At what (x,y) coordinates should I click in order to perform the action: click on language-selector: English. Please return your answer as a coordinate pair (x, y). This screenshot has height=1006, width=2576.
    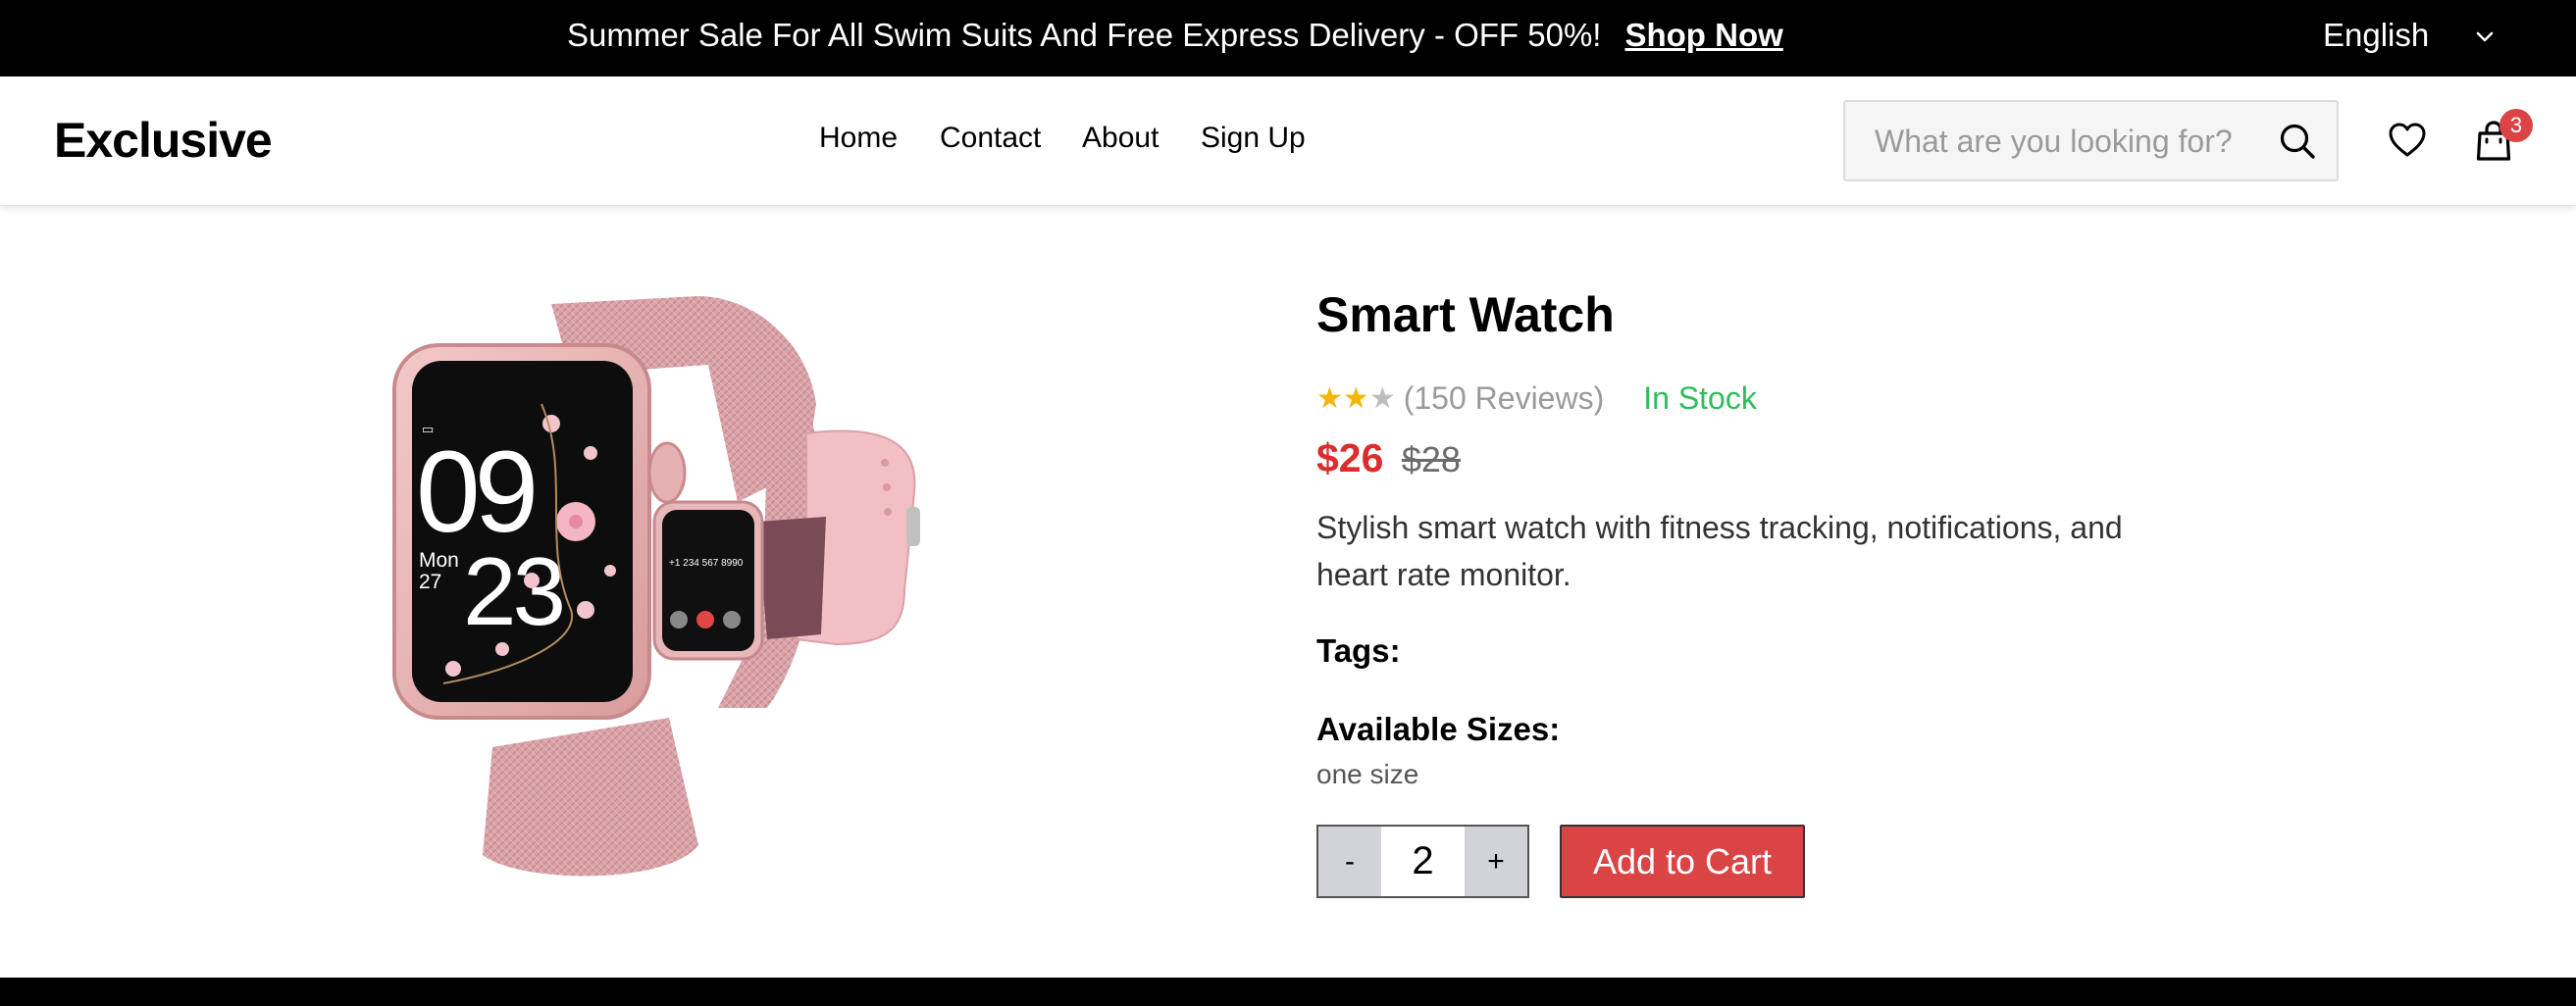
    Looking at the image, I should click on (2376, 38).